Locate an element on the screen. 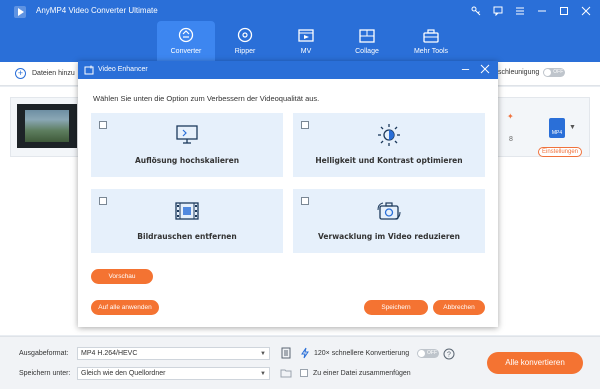 Image resolution: width=600 pixels, height=389 pixels. feedback-icon is located at coordinates (498, 11).